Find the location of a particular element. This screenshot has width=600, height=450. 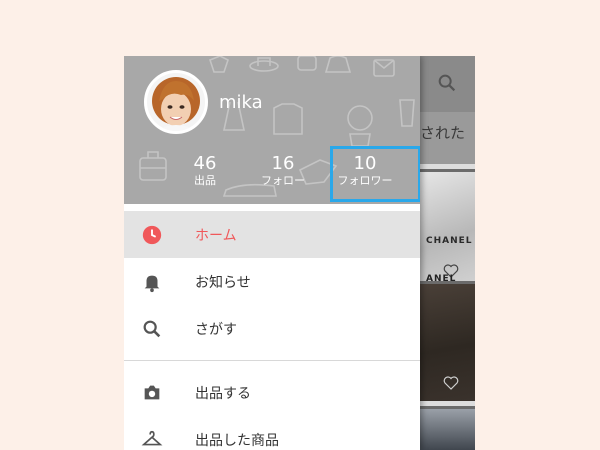

bell-icon is located at coordinates (152, 284).